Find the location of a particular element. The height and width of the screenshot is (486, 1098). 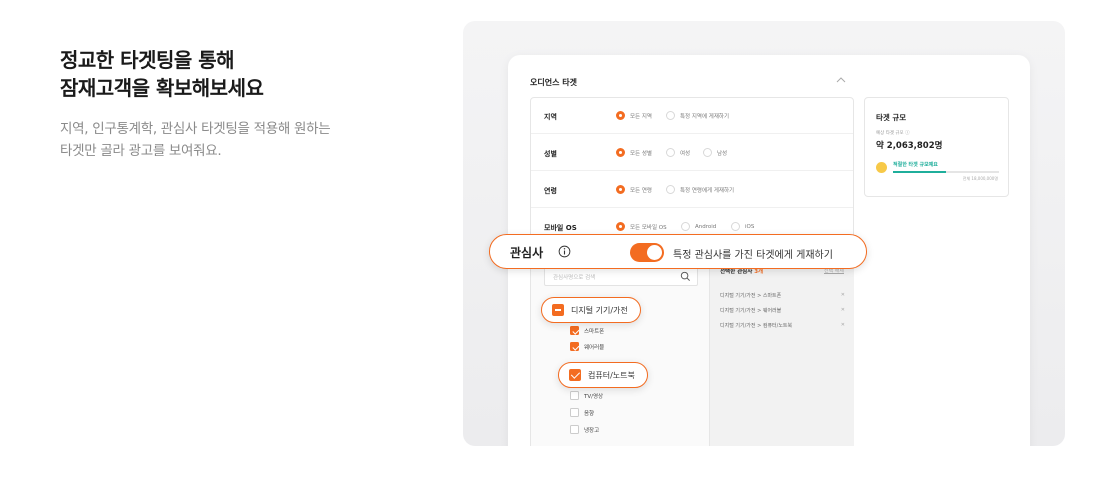

interest-item-wearable: 웨어러블 is located at coordinates (587, 346).